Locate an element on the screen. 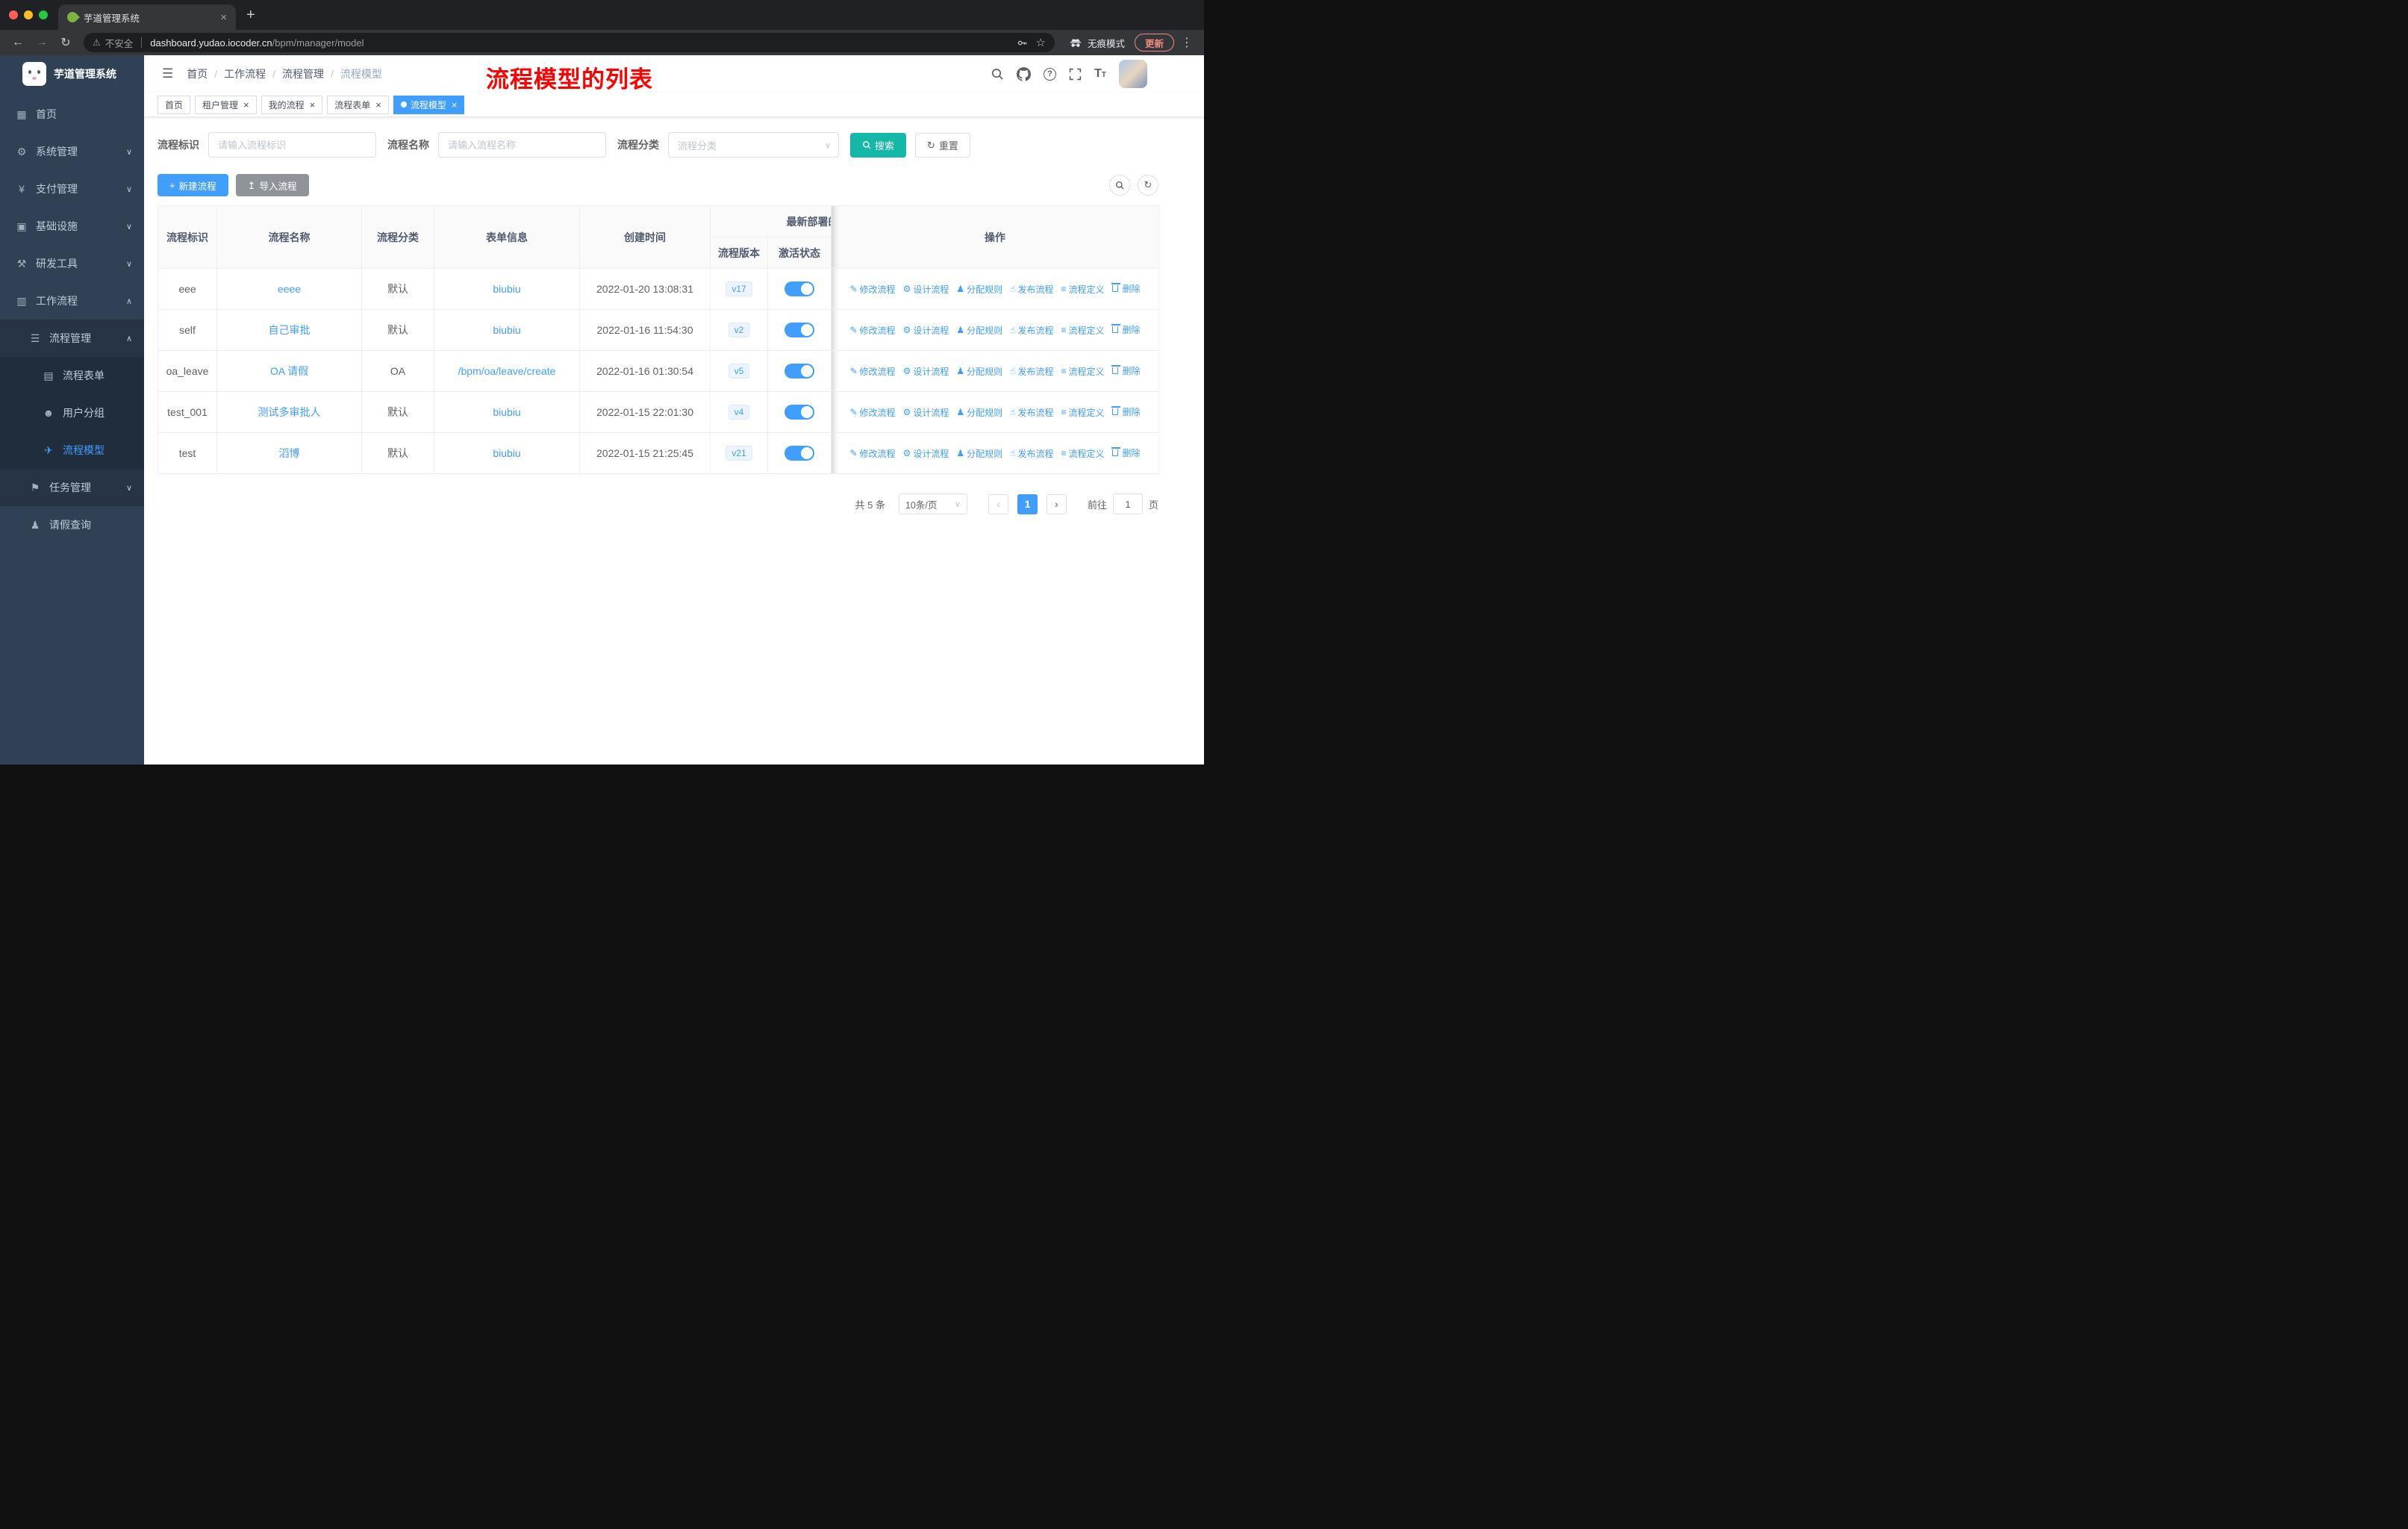  sidebar-item-home: ▦ 首页 is located at coordinates (72, 114).